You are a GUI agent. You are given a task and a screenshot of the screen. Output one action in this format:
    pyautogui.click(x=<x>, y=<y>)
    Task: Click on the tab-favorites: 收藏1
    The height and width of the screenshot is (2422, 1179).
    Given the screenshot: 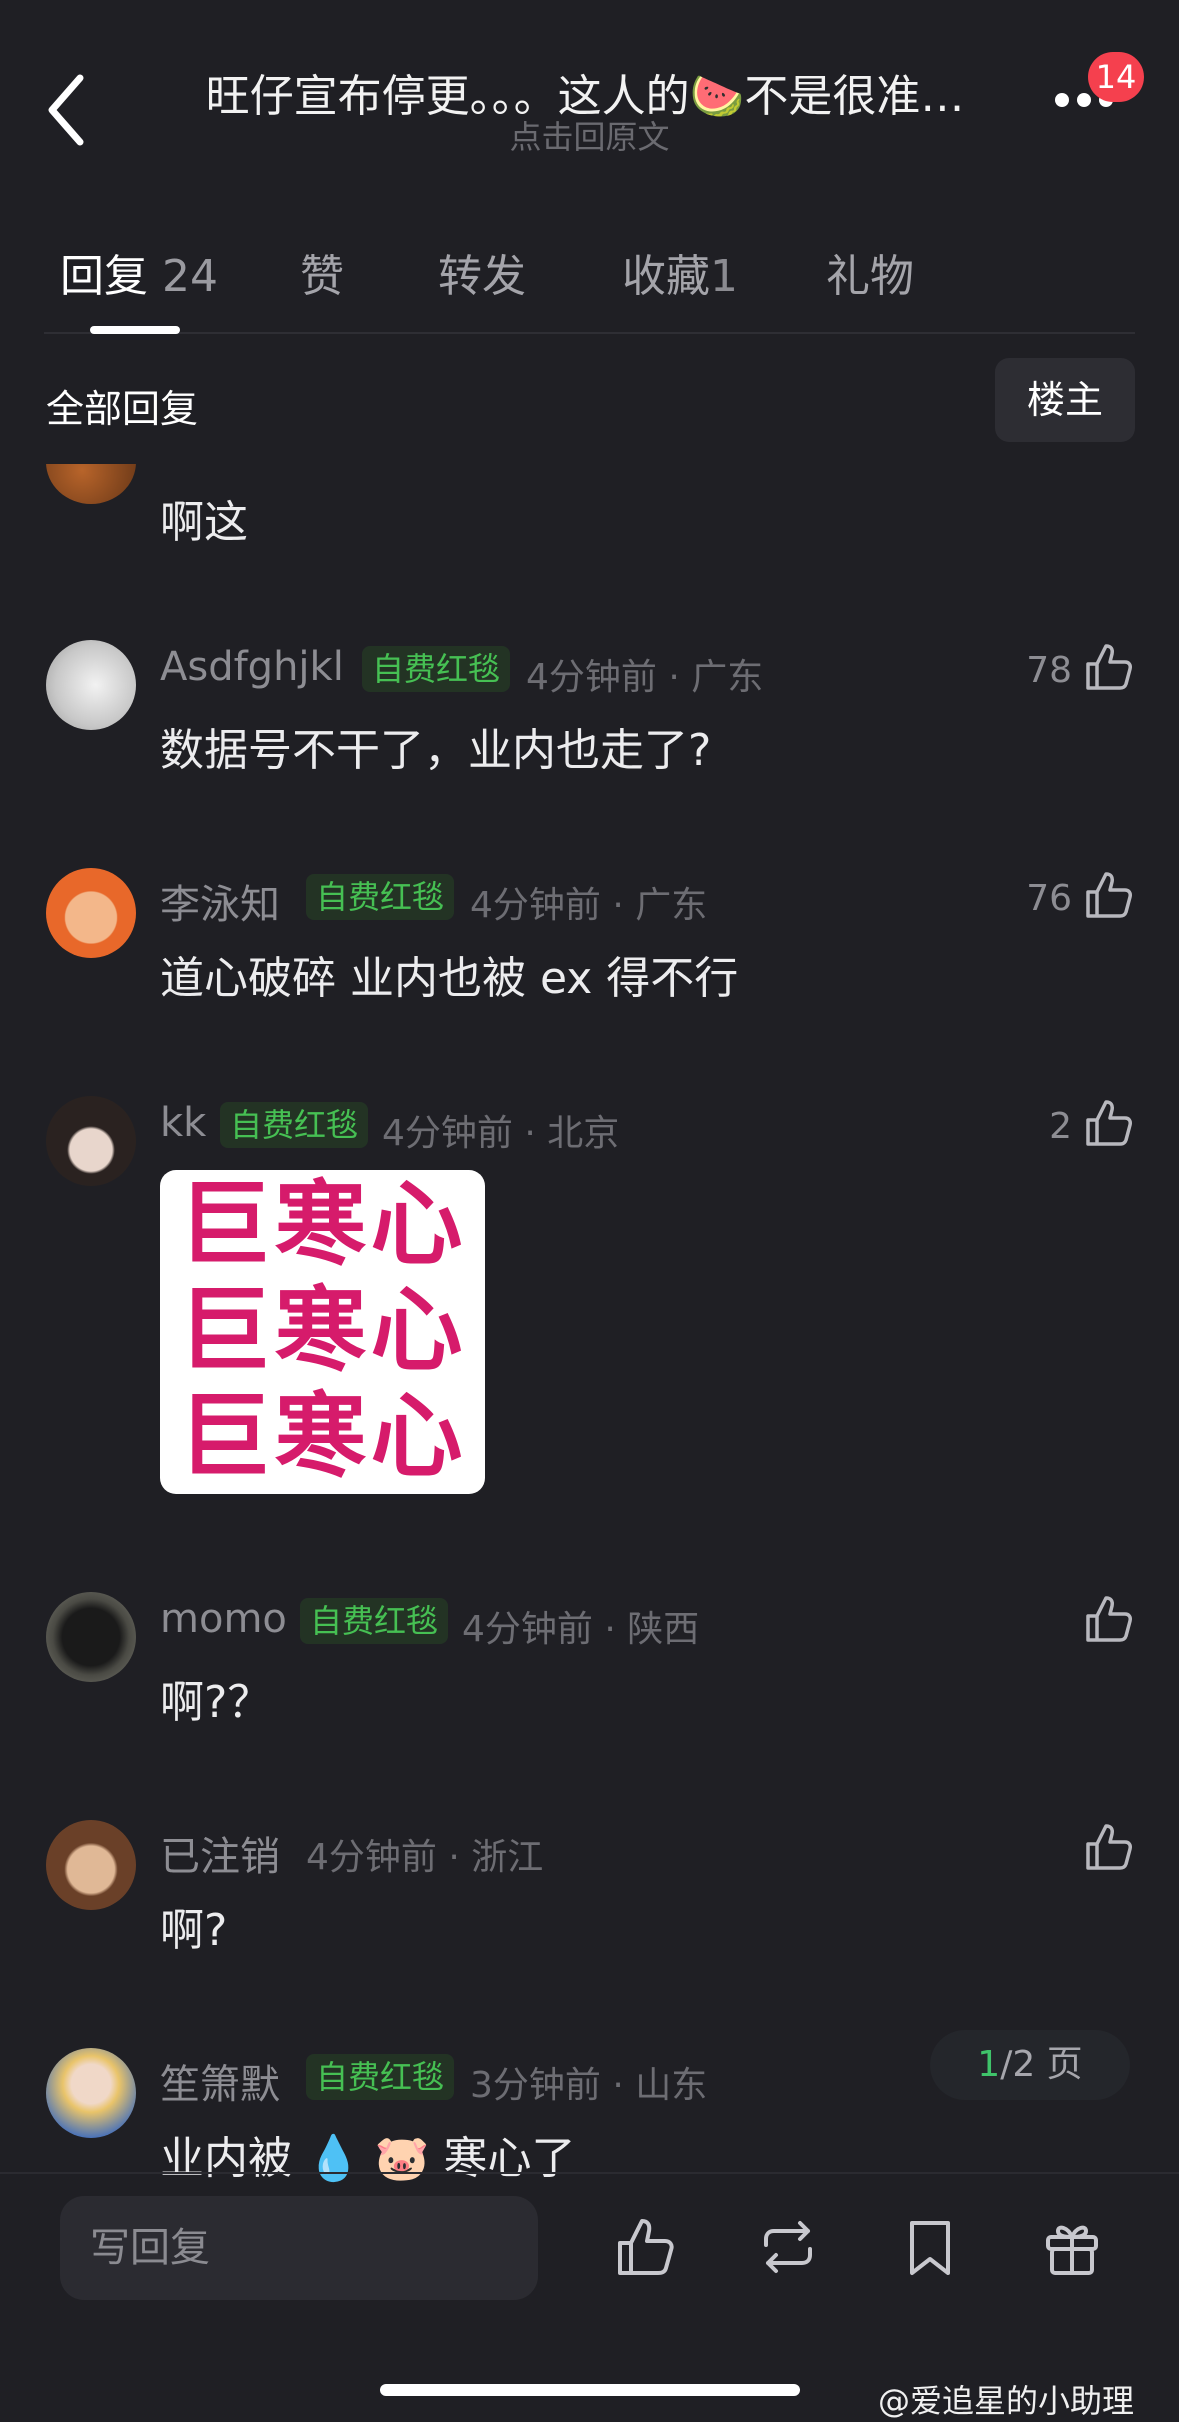 What is the action you would take?
    pyautogui.click(x=680, y=272)
    